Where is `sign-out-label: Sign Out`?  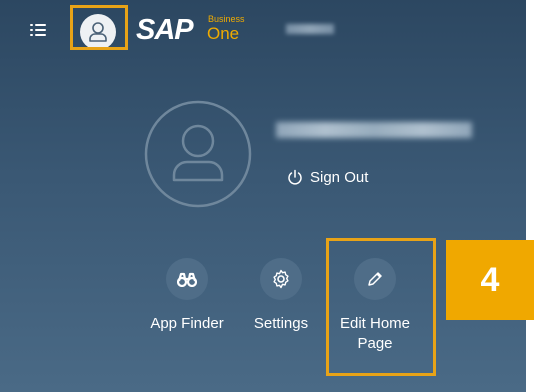 sign-out-label: Sign Out is located at coordinates (339, 177).